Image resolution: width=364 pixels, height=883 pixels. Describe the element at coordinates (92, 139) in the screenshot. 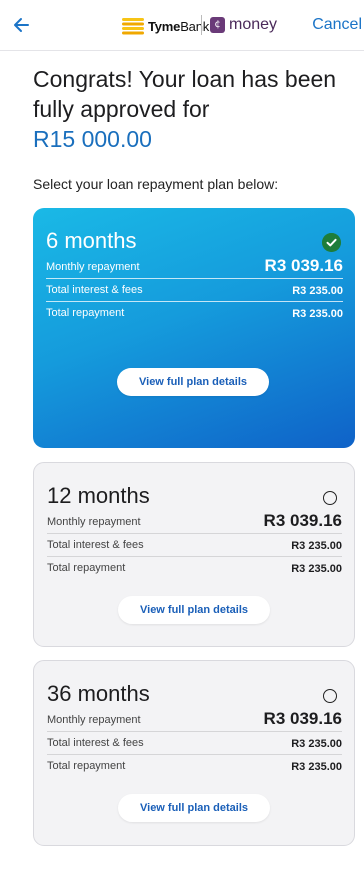

I see `approved-amount: R15 000.00` at that location.